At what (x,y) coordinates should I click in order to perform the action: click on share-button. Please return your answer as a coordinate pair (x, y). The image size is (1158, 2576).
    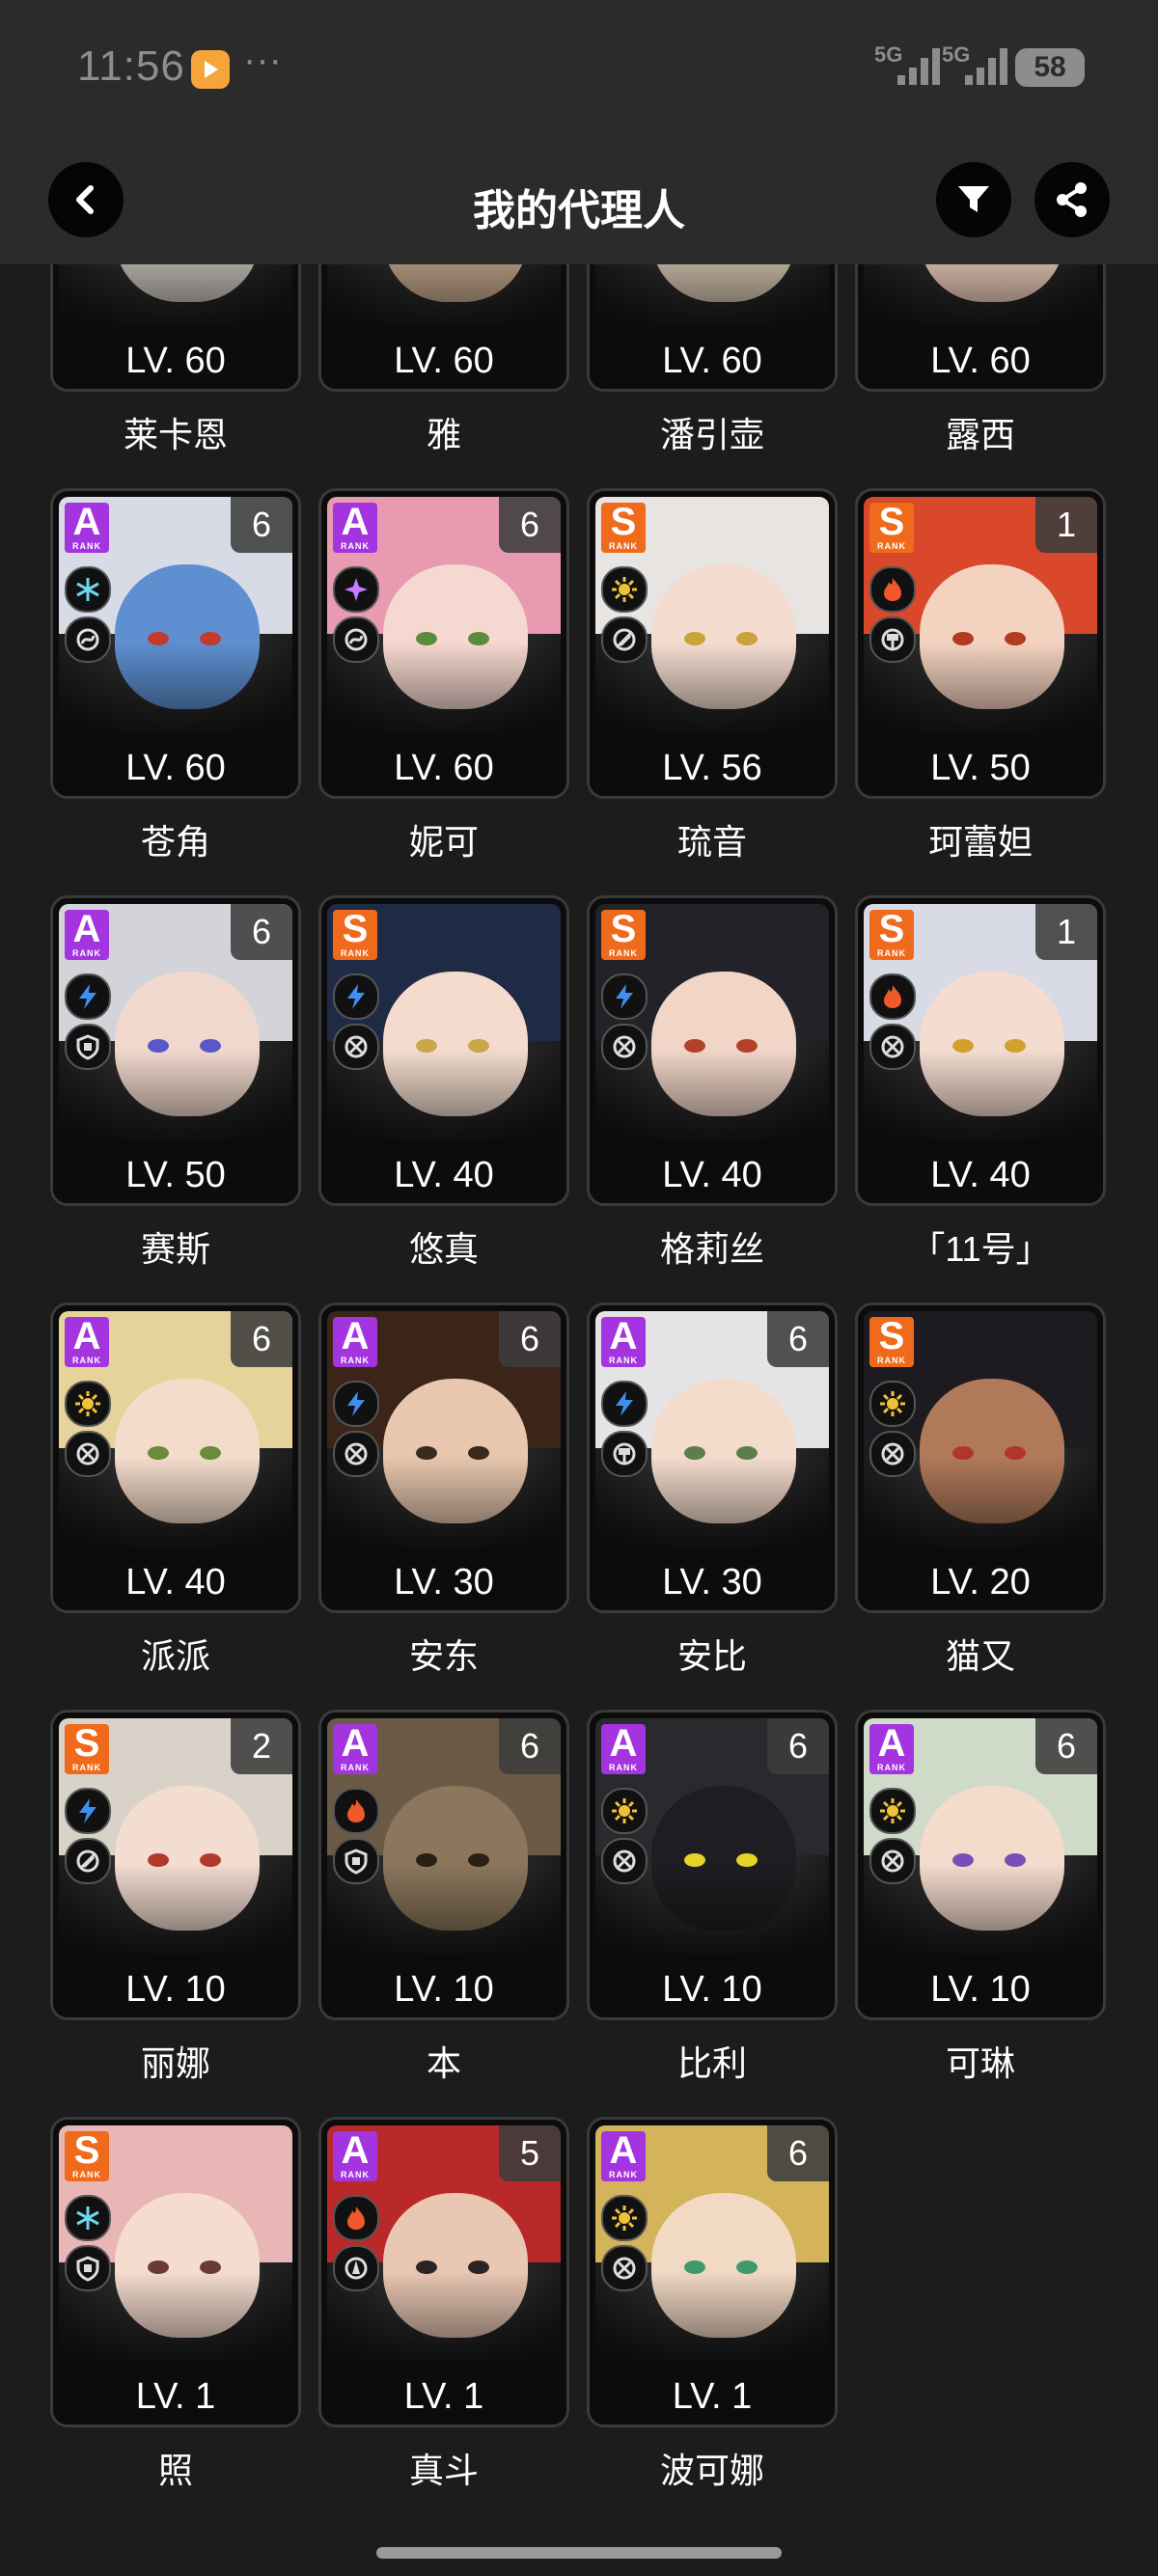
    Looking at the image, I should click on (1072, 200).